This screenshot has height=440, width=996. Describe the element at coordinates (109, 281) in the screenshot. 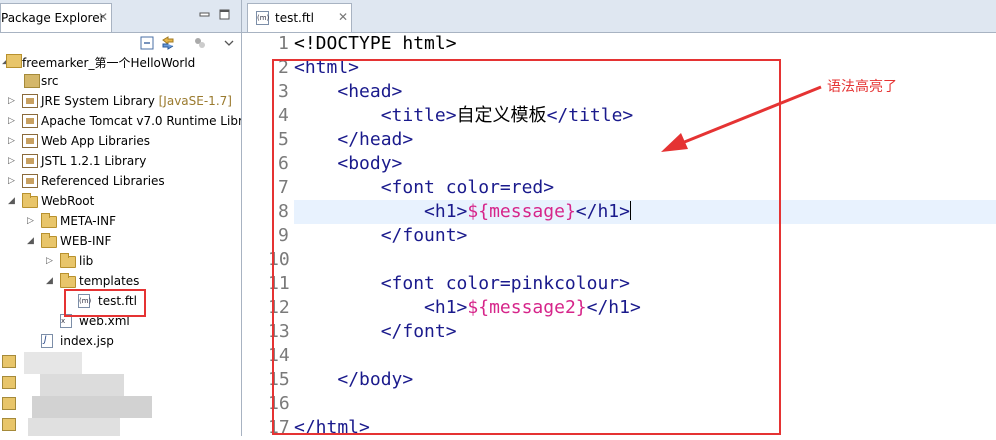

I see `tree-item-label: templates` at that location.